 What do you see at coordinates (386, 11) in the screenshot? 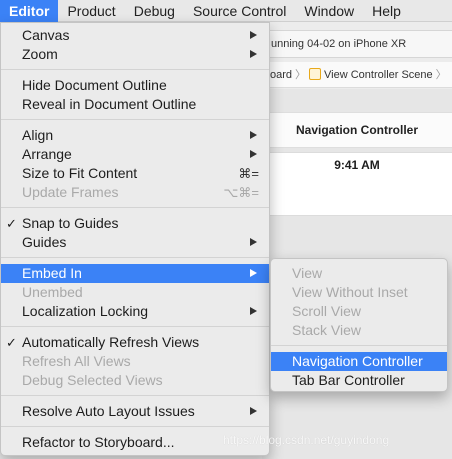
I see `menu-help: Help` at bounding box center [386, 11].